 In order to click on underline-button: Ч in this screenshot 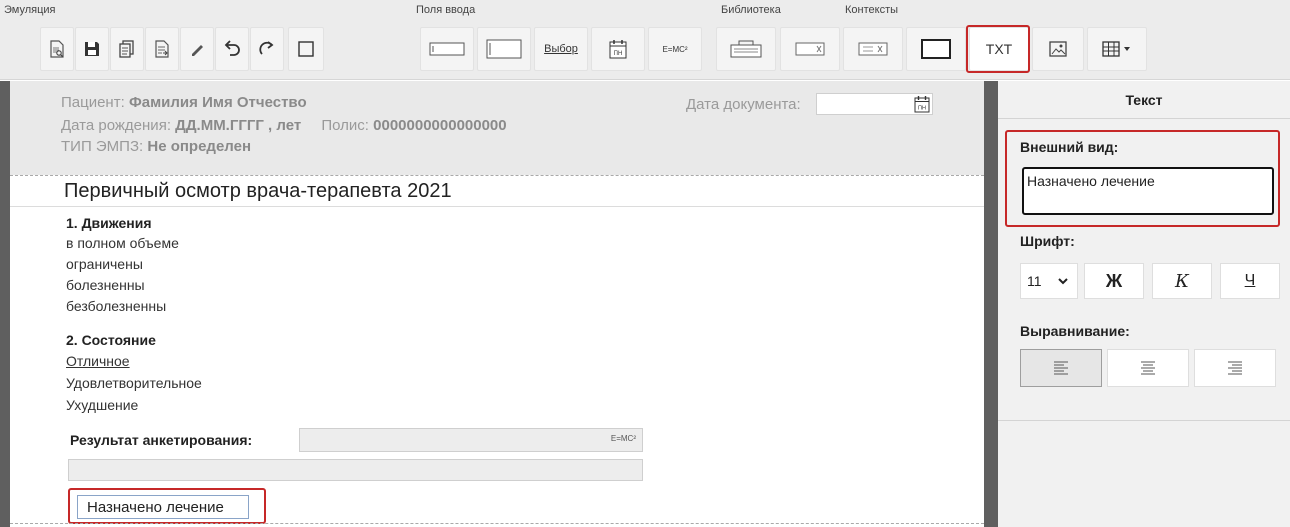, I will do `click(1250, 281)`.